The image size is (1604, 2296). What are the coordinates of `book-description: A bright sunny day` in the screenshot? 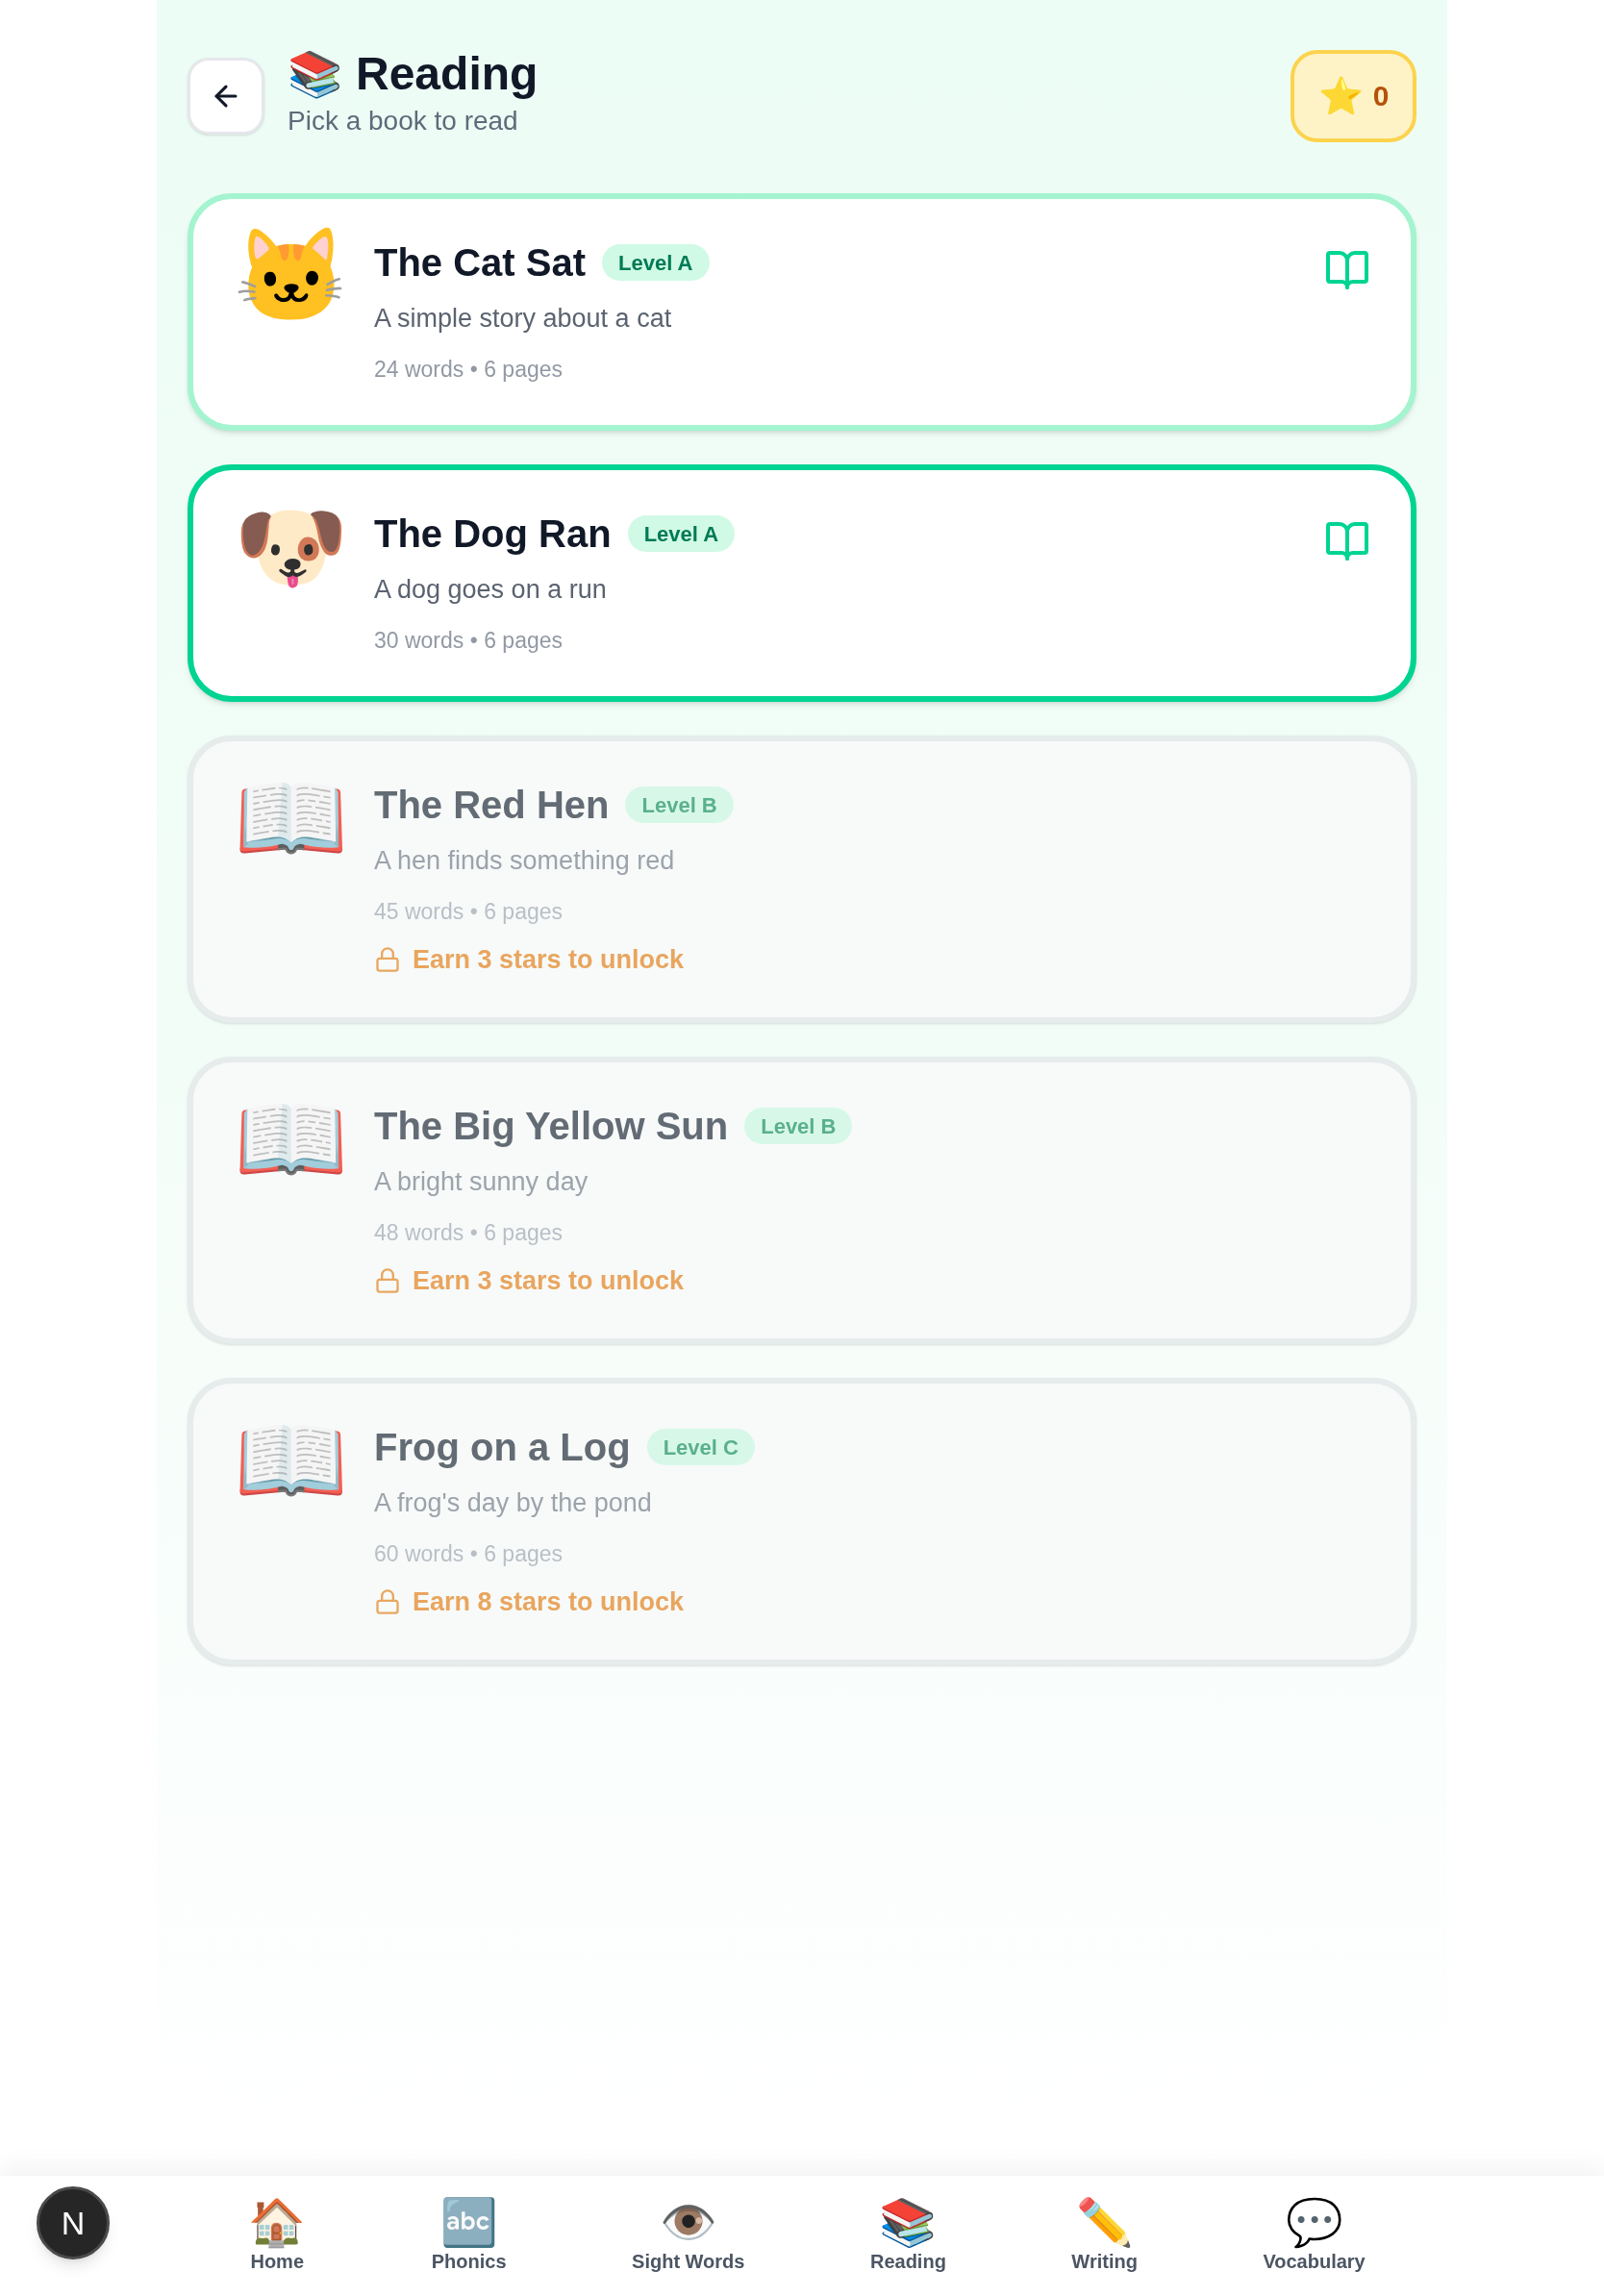 It's located at (481, 1182).